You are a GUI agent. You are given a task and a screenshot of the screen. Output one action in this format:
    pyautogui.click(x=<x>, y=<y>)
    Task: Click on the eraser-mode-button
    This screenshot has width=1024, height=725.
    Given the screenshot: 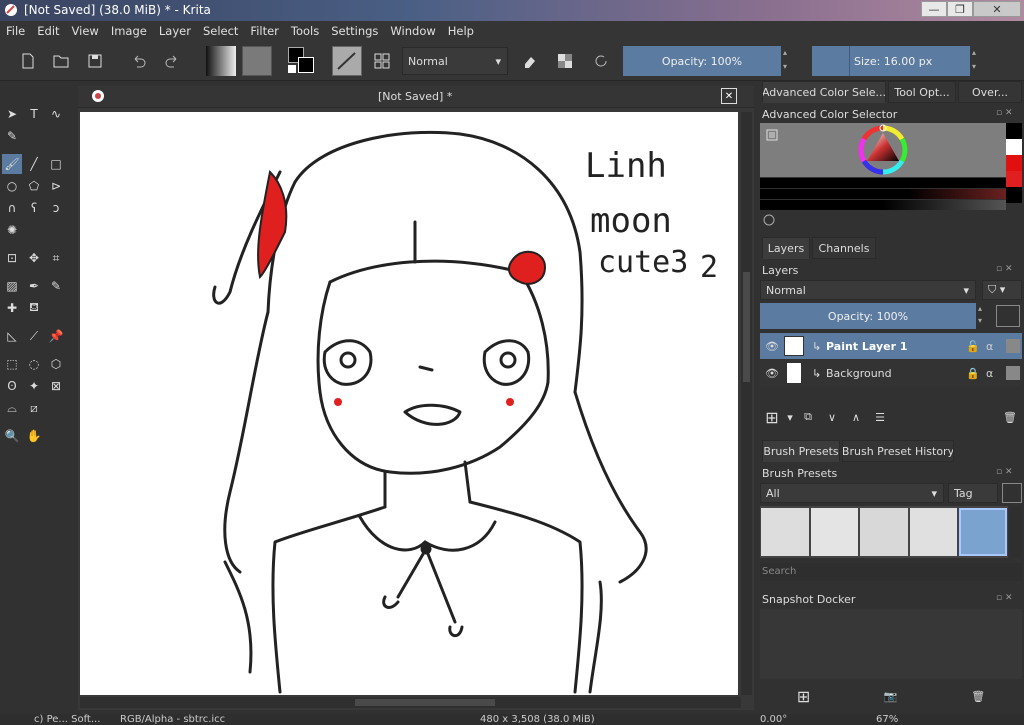 What is the action you would take?
    pyautogui.click(x=530, y=61)
    